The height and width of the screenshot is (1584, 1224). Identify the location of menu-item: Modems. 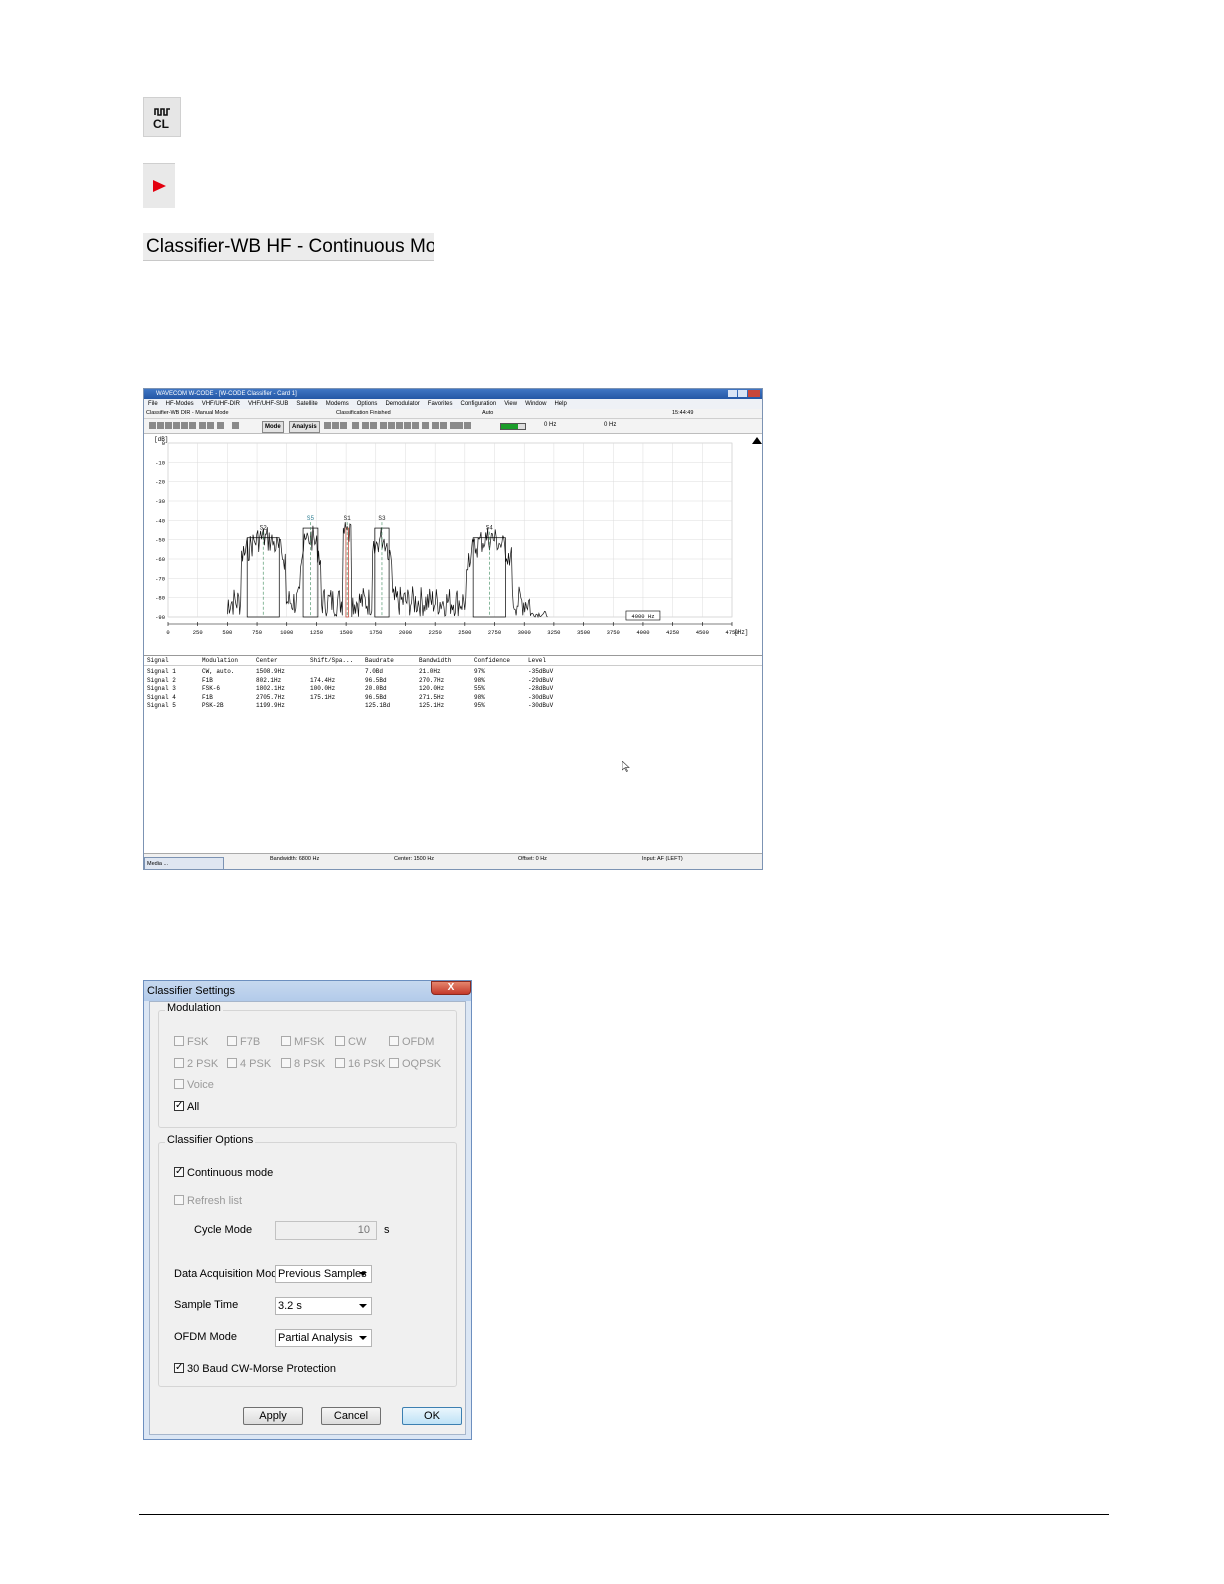
(337, 404).